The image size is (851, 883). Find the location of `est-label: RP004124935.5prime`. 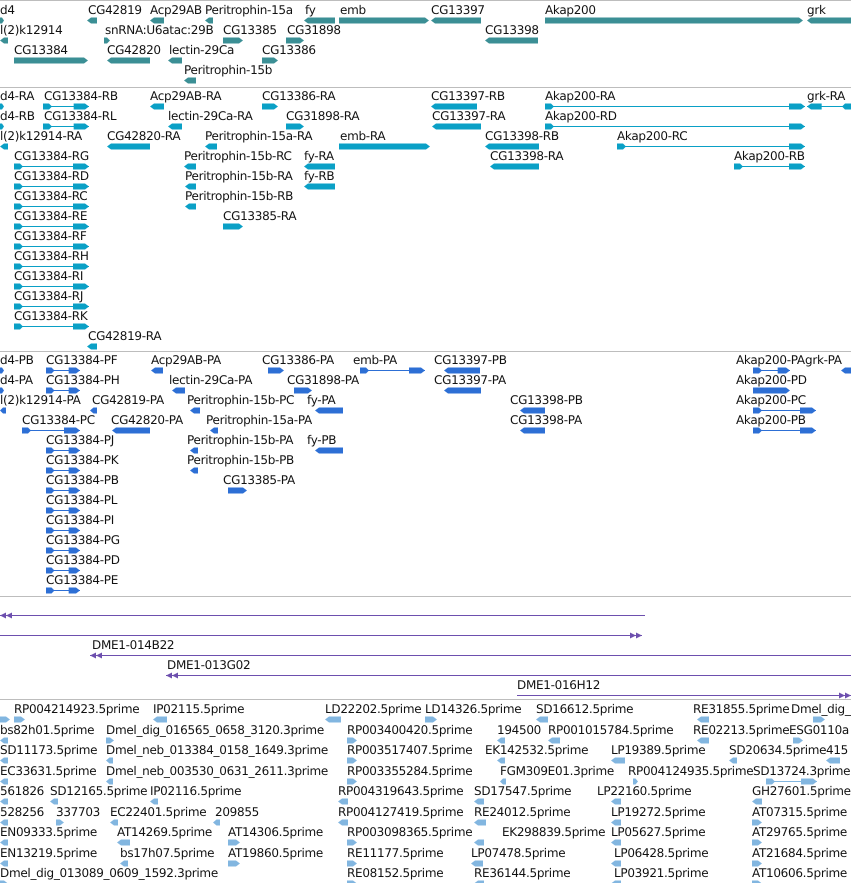

est-label: RP004124935.5prime is located at coordinates (691, 771).